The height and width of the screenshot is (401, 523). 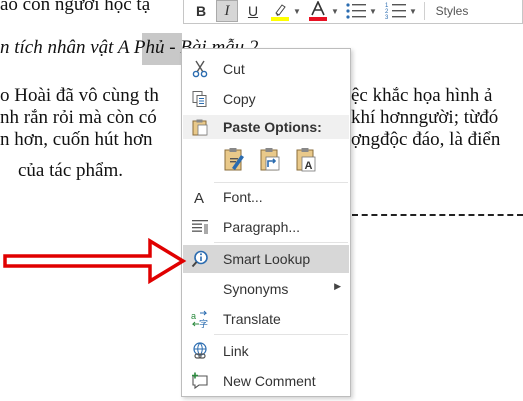 I want to click on menu-item-label: New Comment, so click(x=269, y=381).